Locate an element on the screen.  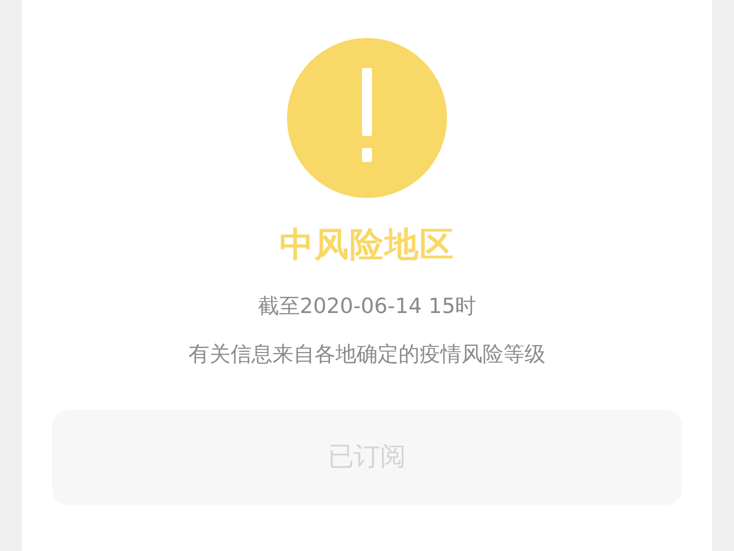
risk-level-title: 中风险地区 is located at coordinates (367, 245).